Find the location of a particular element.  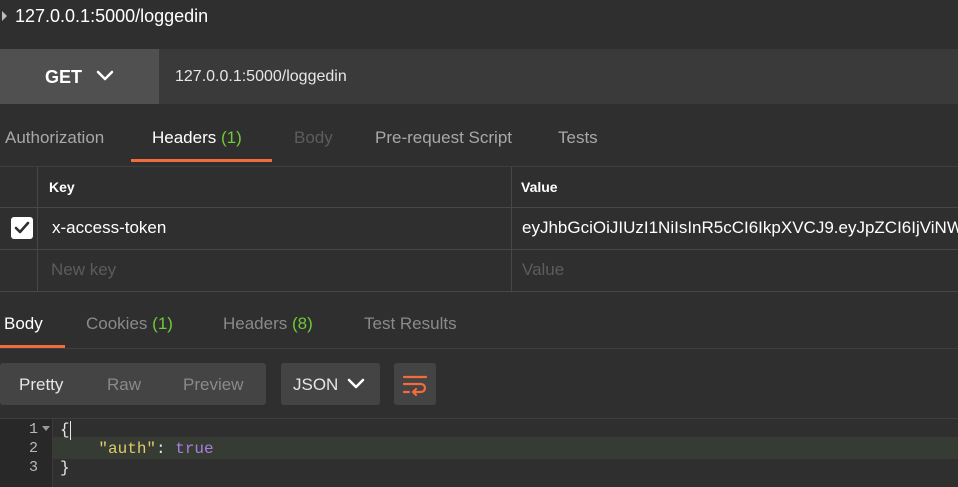

tab-label: Test Results is located at coordinates (410, 323).